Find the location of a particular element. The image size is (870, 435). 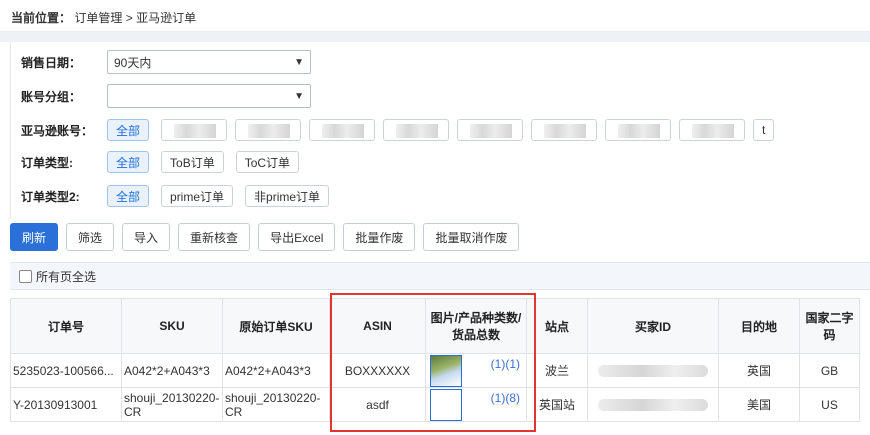

batch-void-button: 批量作废 is located at coordinates (379, 237).